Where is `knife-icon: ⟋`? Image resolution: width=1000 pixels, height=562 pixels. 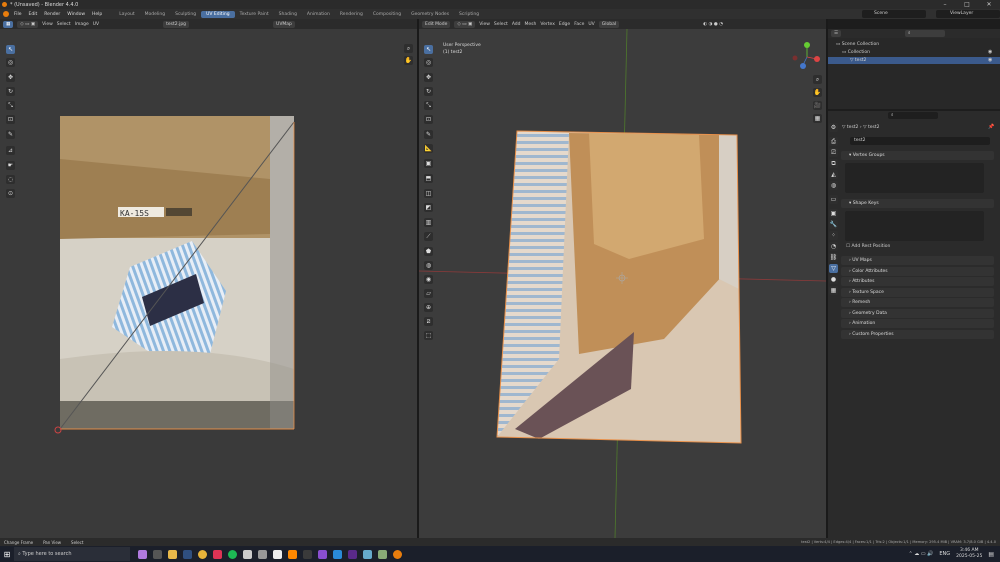
knife-icon: ⟋ is located at coordinates (428, 236).